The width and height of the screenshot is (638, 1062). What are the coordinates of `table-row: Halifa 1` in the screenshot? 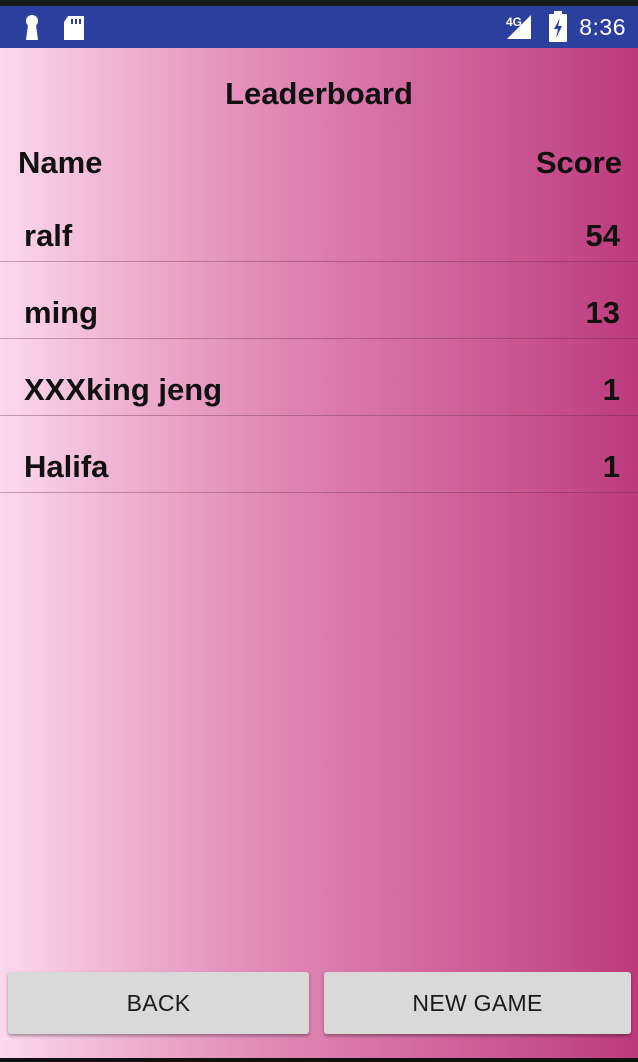 It's located at (319, 454).